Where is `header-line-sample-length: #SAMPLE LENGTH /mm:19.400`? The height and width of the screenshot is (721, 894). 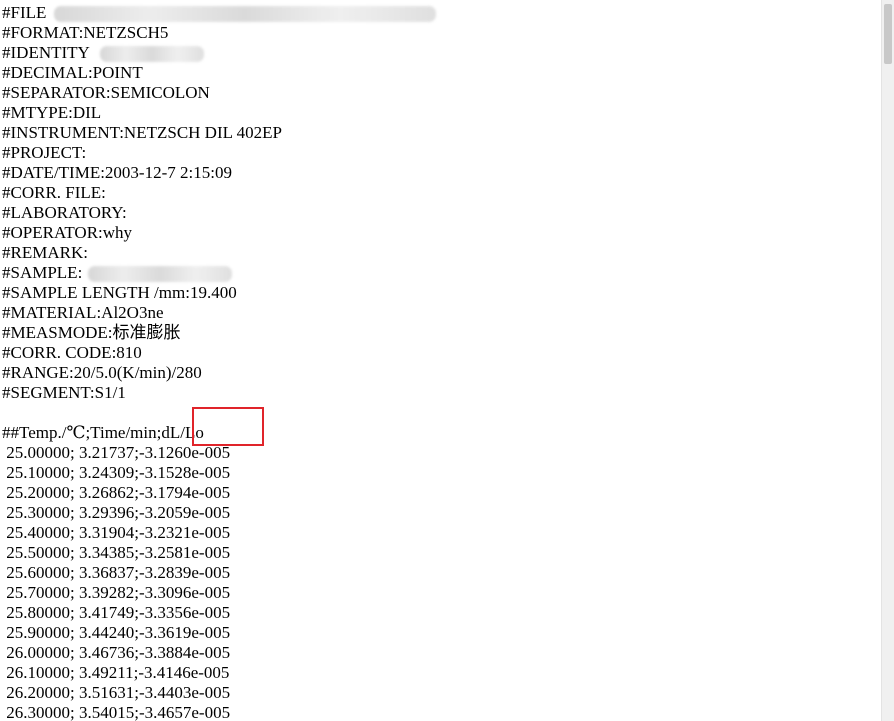
header-line-sample-length: #SAMPLE LENGTH /mm:19.400 is located at coordinates (119, 292).